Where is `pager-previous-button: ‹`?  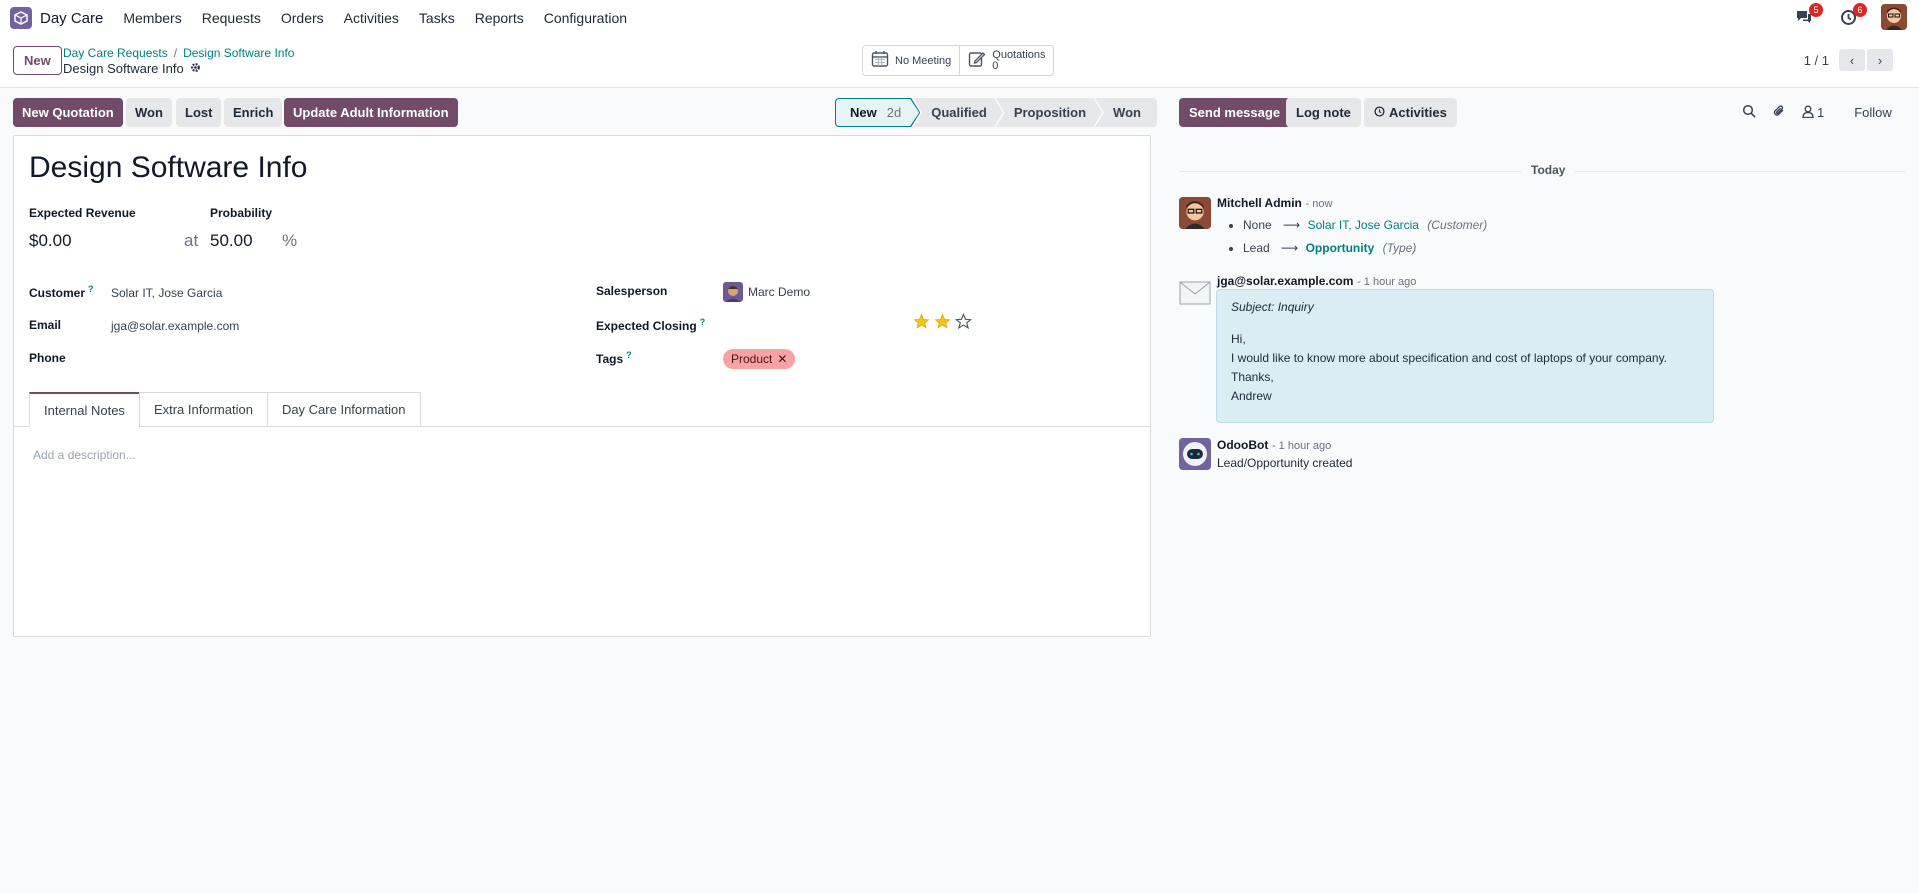 pager-previous-button: ‹ is located at coordinates (1852, 60).